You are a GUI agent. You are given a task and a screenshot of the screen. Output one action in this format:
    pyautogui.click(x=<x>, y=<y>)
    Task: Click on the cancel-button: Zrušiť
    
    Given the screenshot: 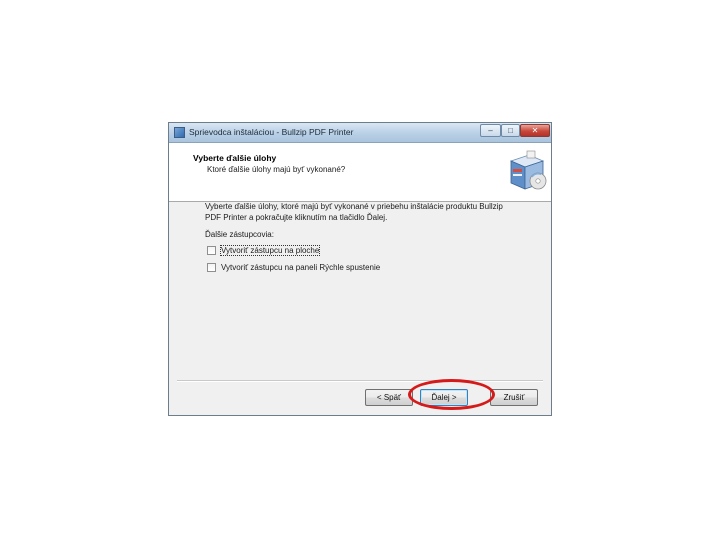 What is the action you would take?
    pyautogui.click(x=514, y=397)
    